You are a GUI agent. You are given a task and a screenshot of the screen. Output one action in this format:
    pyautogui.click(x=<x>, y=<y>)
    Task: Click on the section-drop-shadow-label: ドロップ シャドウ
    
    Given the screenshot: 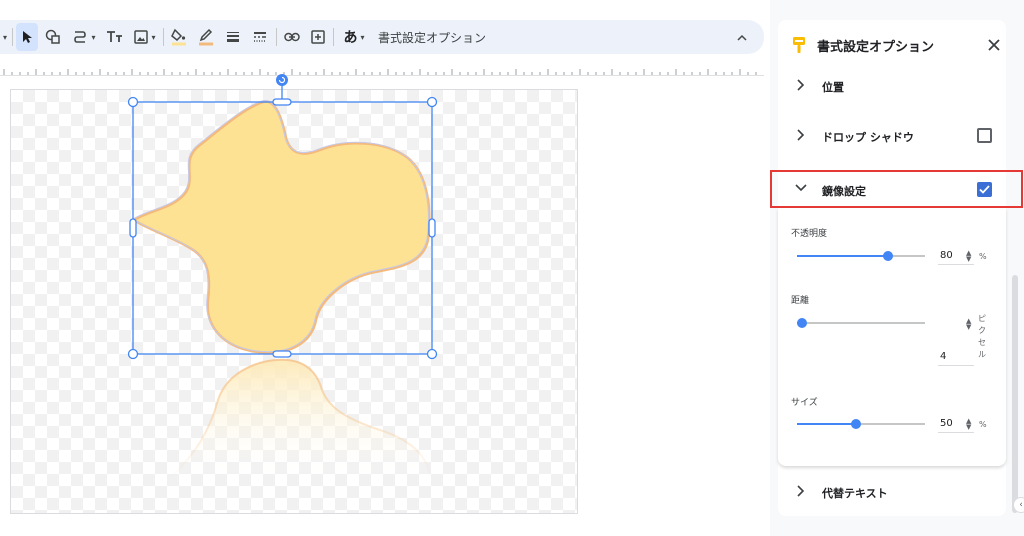 What is the action you would take?
    pyautogui.click(x=868, y=137)
    